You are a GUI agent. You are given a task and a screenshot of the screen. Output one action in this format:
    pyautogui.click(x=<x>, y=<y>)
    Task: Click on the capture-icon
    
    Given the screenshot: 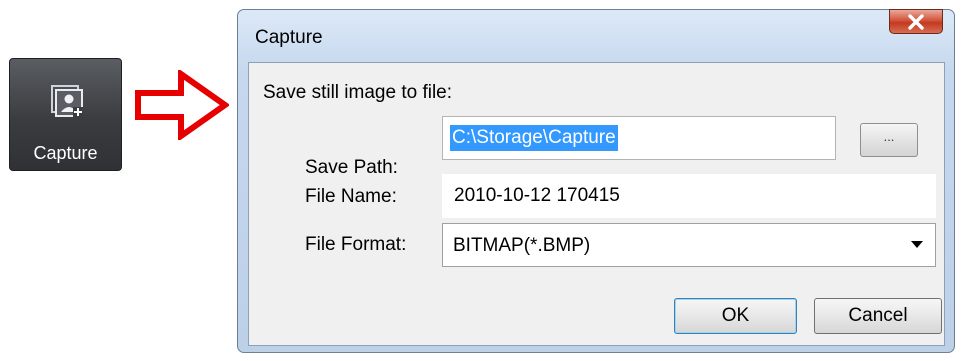 What is the action you would take?
    pyautogui.click(x=67, y=101)
    